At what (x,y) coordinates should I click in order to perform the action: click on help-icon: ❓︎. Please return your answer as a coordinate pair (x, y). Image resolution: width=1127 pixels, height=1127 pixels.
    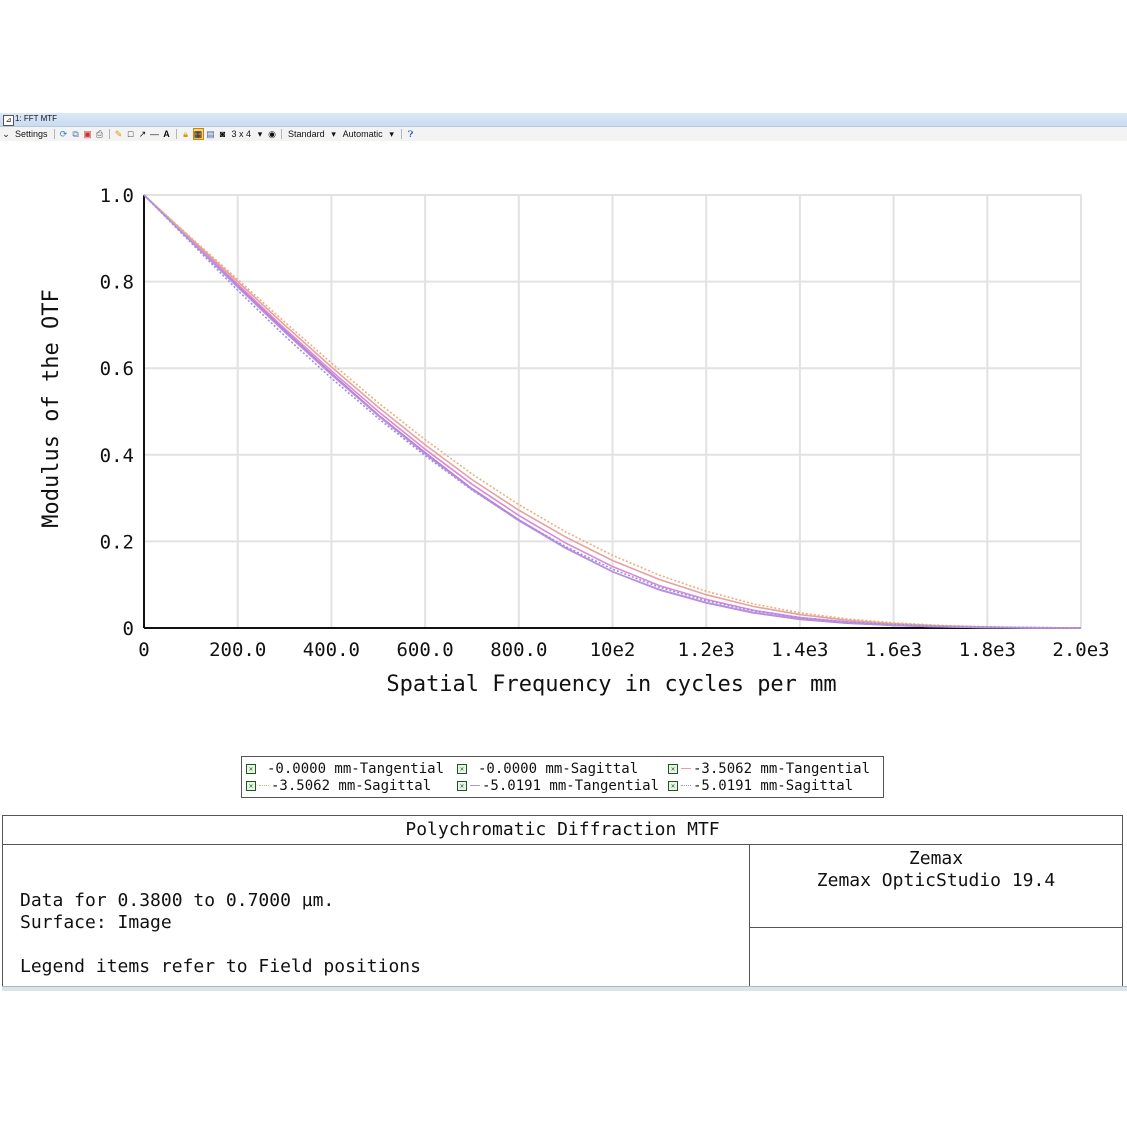
    Looking at the image, I should click on (411, 134).